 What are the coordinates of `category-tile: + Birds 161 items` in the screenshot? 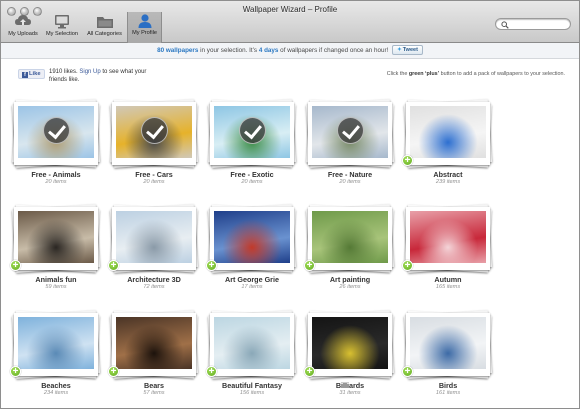 It's located at (448, 359).